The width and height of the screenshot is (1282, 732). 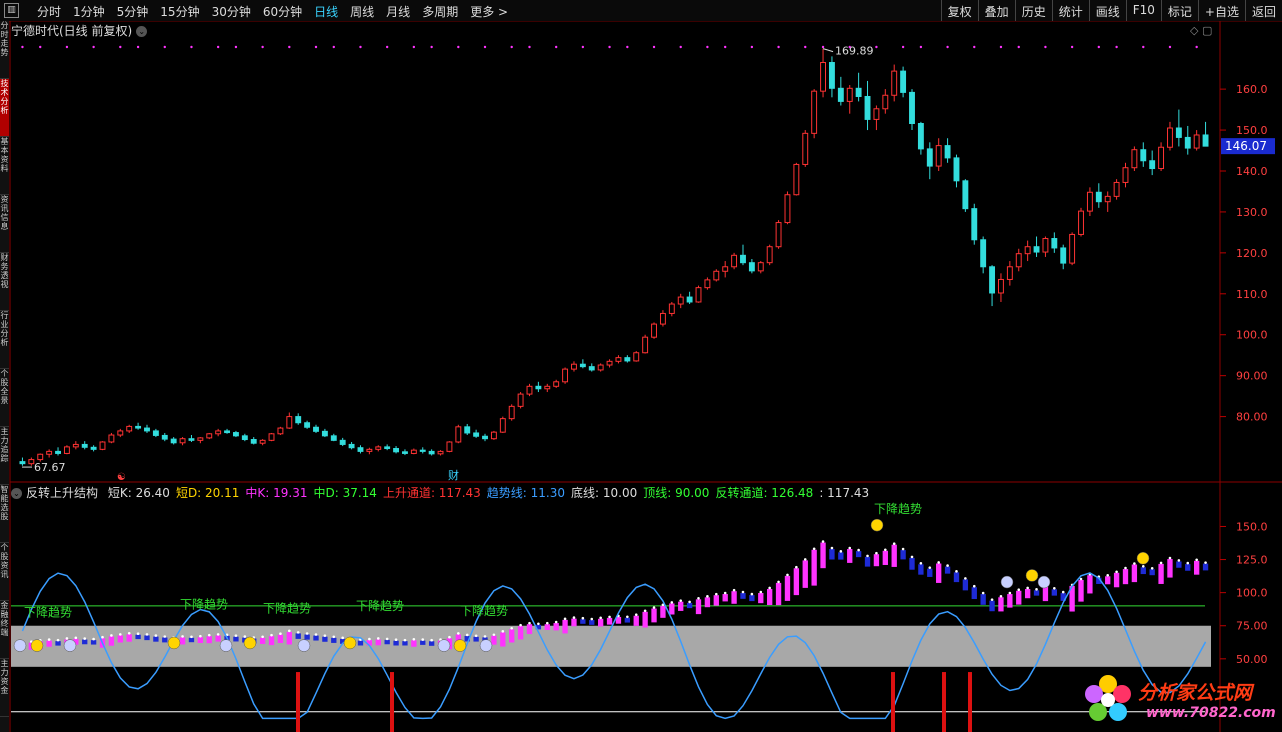 What do you see at coordinates (764, 493) in the screenshot?
I see `indicator-value: 反转通道: 126.48` at bounding box center [764, 493].